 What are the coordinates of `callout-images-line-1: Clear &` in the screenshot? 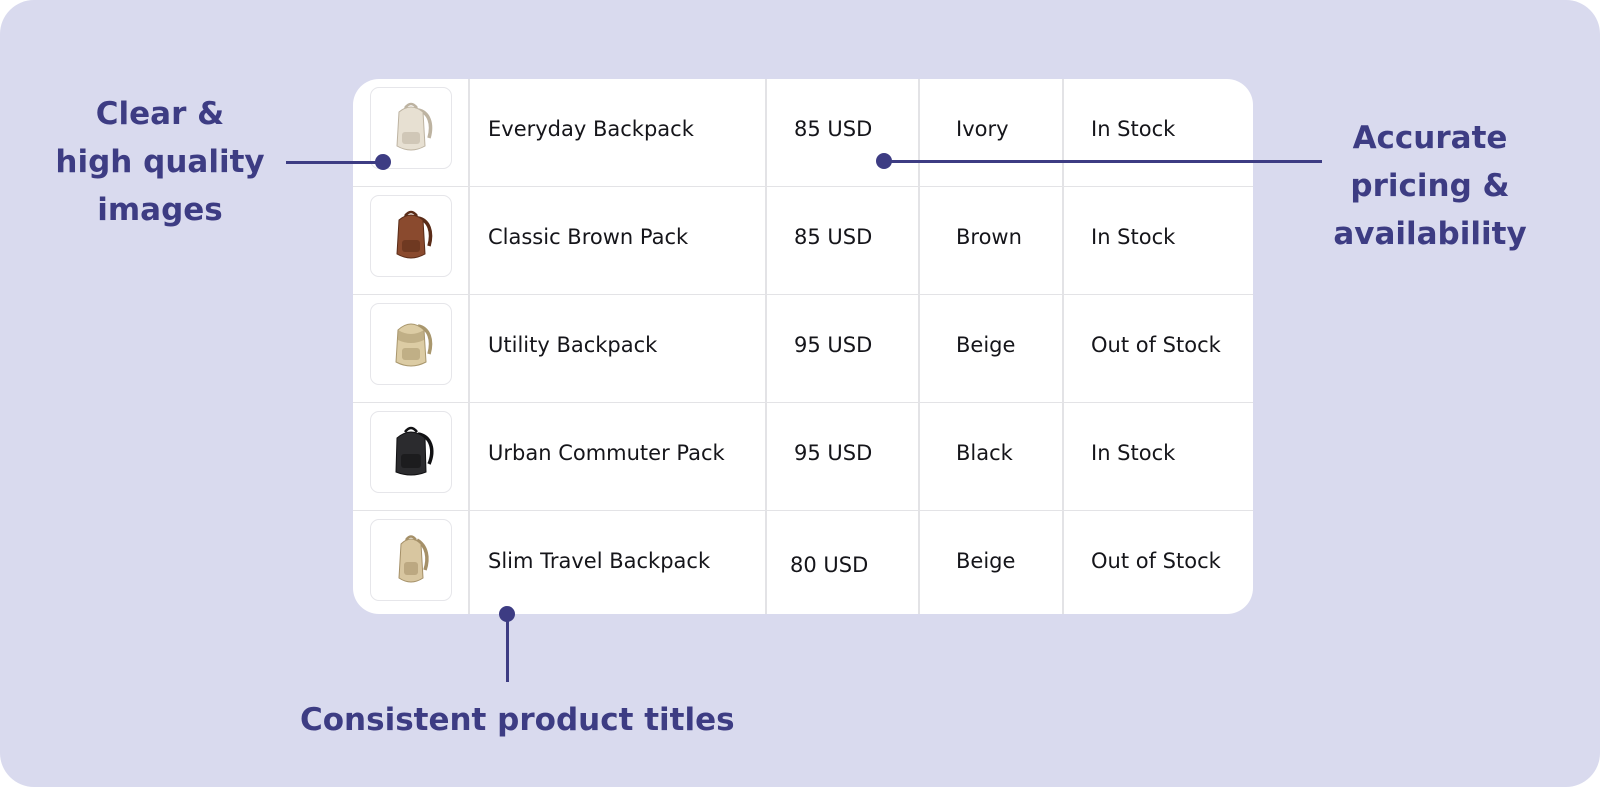 It's located at (160, 114).